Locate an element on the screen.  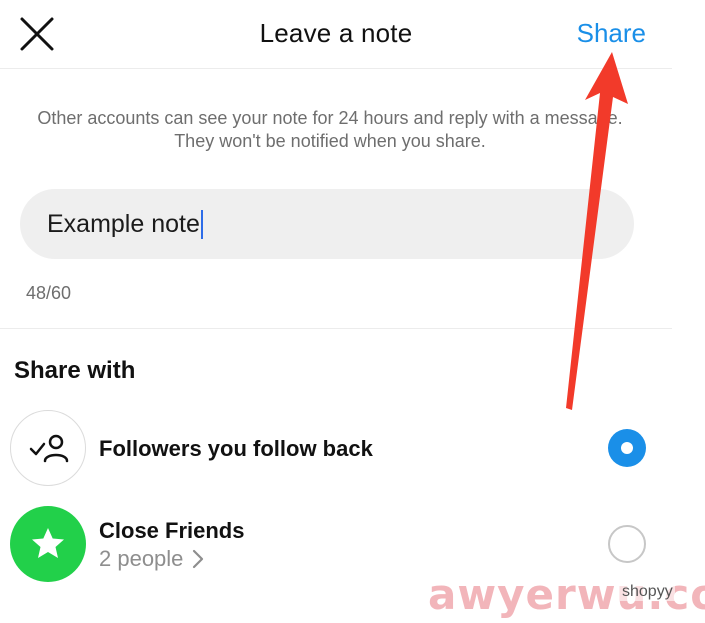
note-input: Example note is located at coordinates (327, 224).